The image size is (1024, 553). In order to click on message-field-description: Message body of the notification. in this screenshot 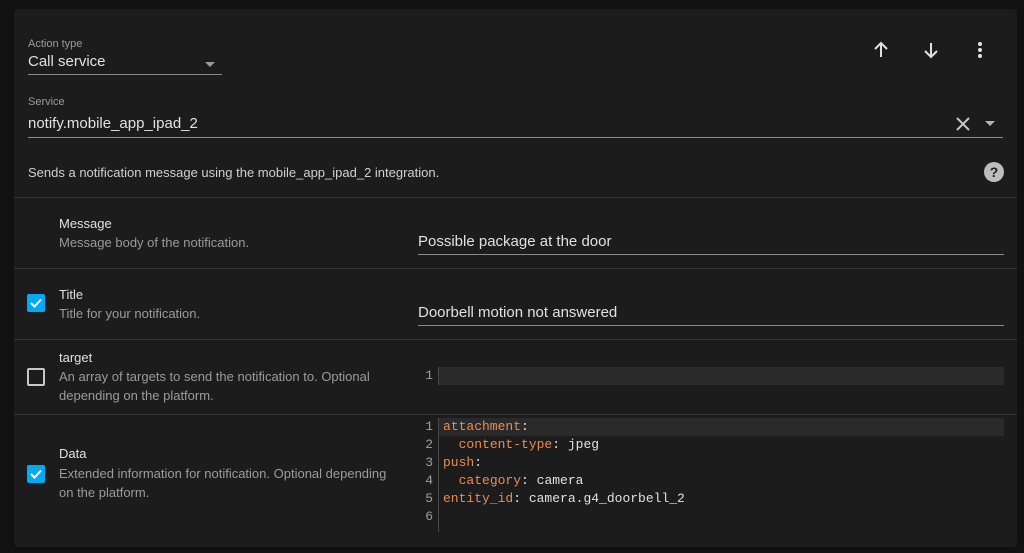, I will do `click(154, 242)`.